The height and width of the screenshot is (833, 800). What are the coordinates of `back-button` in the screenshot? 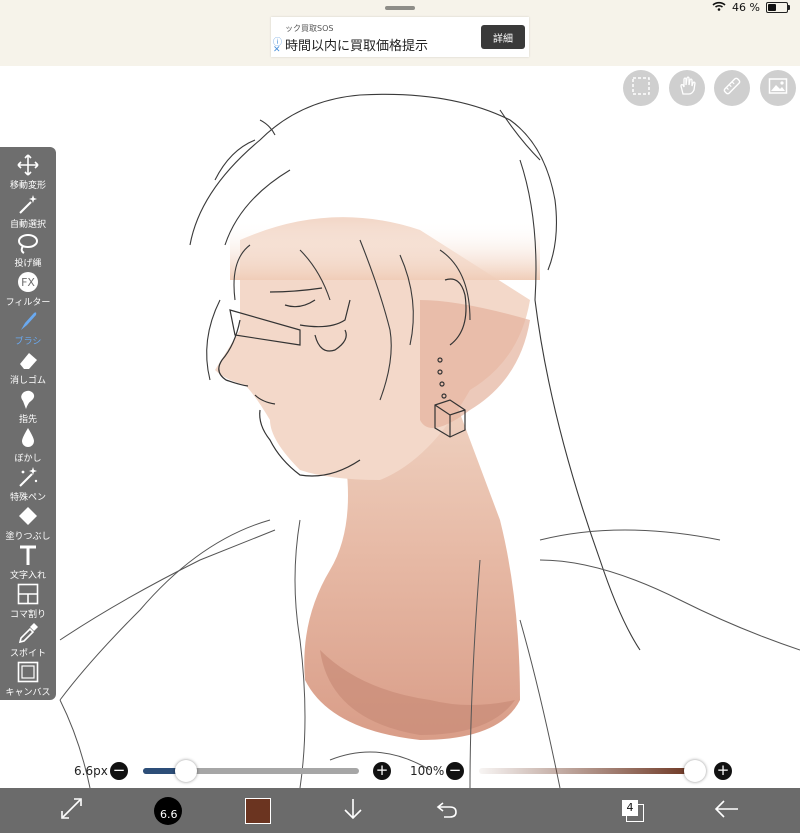 It's located at (727, 810).